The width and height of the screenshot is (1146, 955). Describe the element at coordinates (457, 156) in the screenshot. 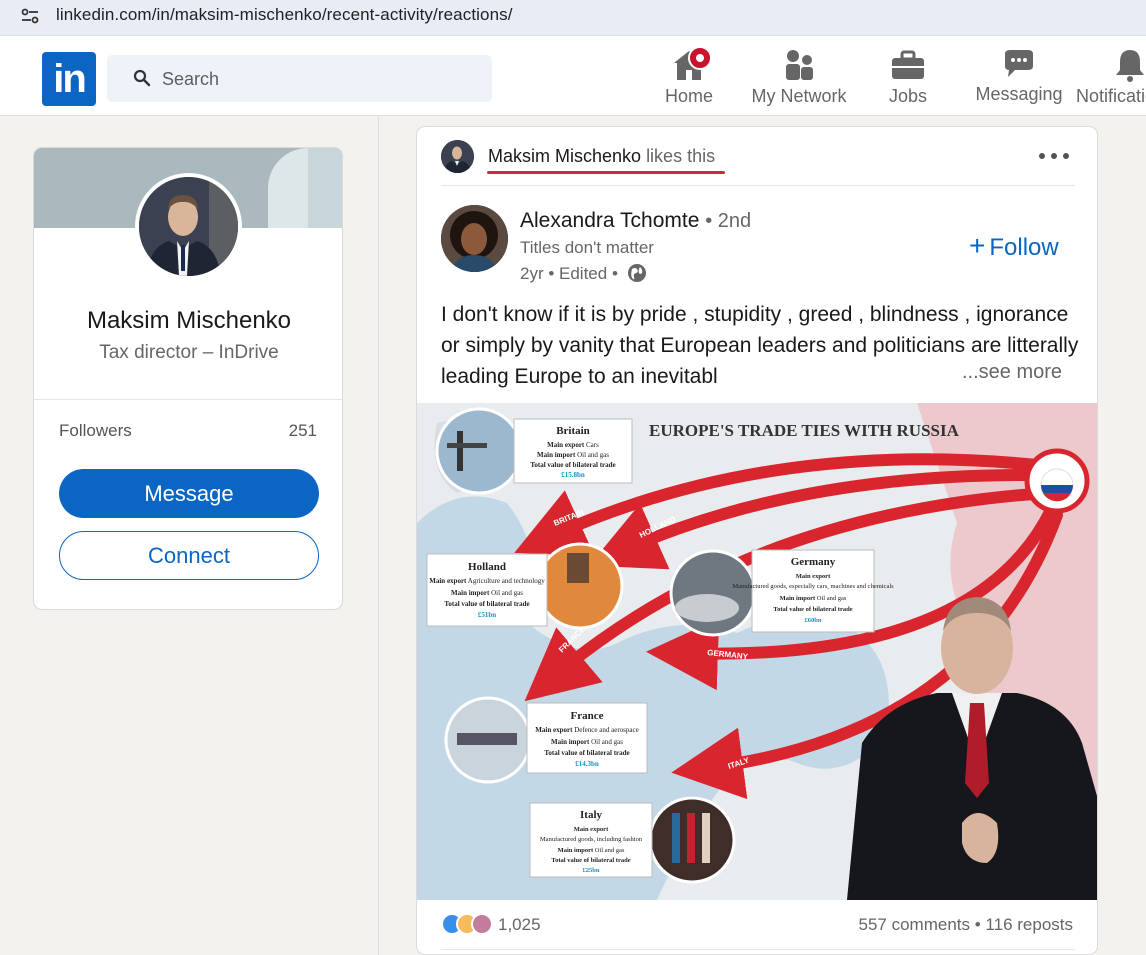

I see `actor-avatar` at that location.